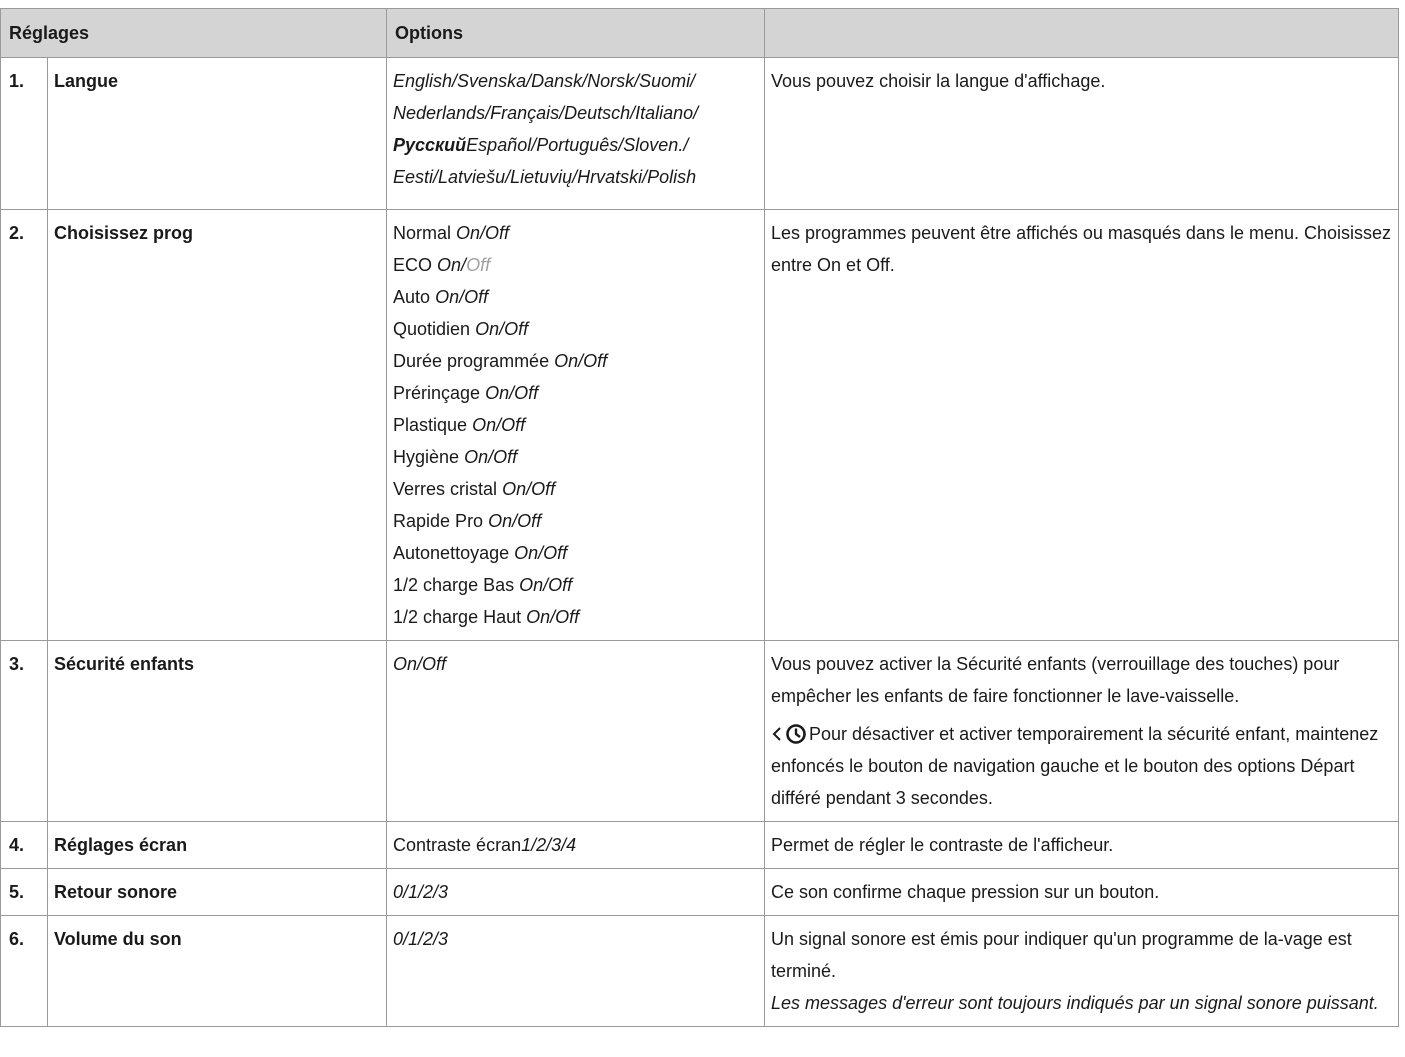 This screenshot has height=1057, width=1405. What do you see at coordinates (430, 425) in the screenshot?
I see `program-label: Plastique` at bounding box center [430, 425].